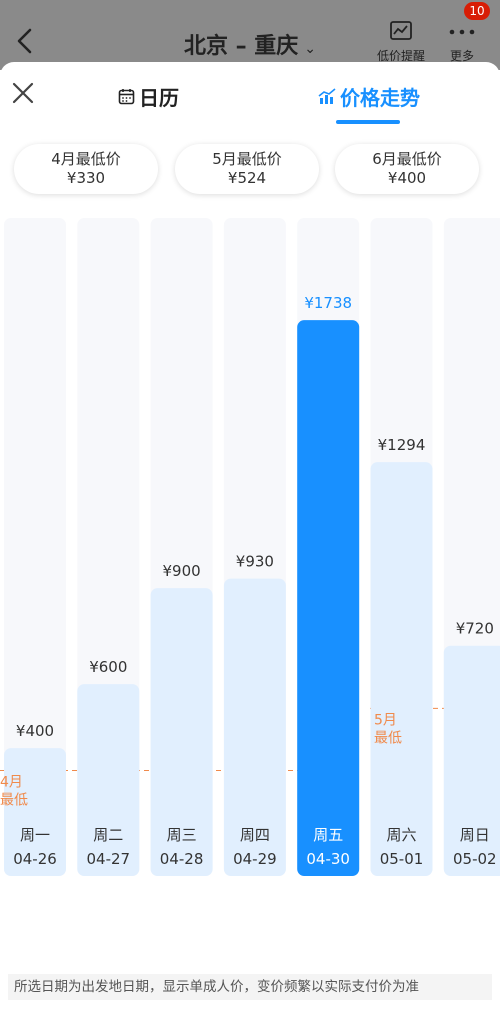  Describe the element at coordinates (255, 835) in the screenshot. I see `weekday-label: 周四` at that location.